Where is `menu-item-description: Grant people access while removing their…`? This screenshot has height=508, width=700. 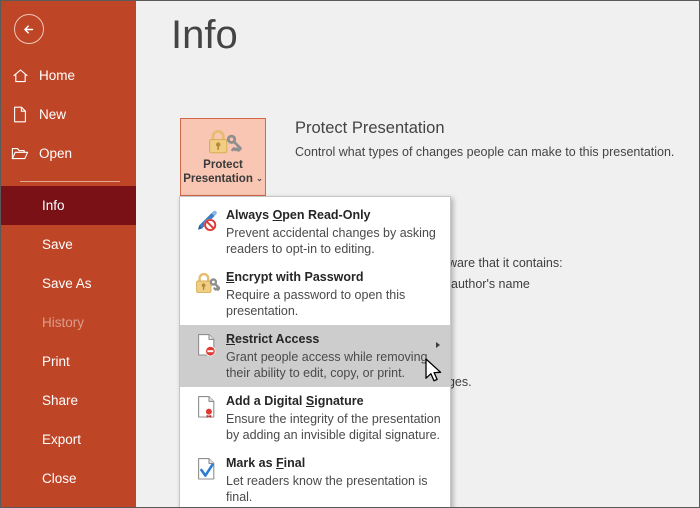
menu-item-description: Grant people access while removing their… is located at coordinates (327, 365).